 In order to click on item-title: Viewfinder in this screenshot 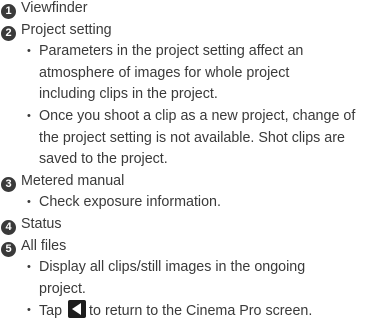, I will do `click(54, 8)`.